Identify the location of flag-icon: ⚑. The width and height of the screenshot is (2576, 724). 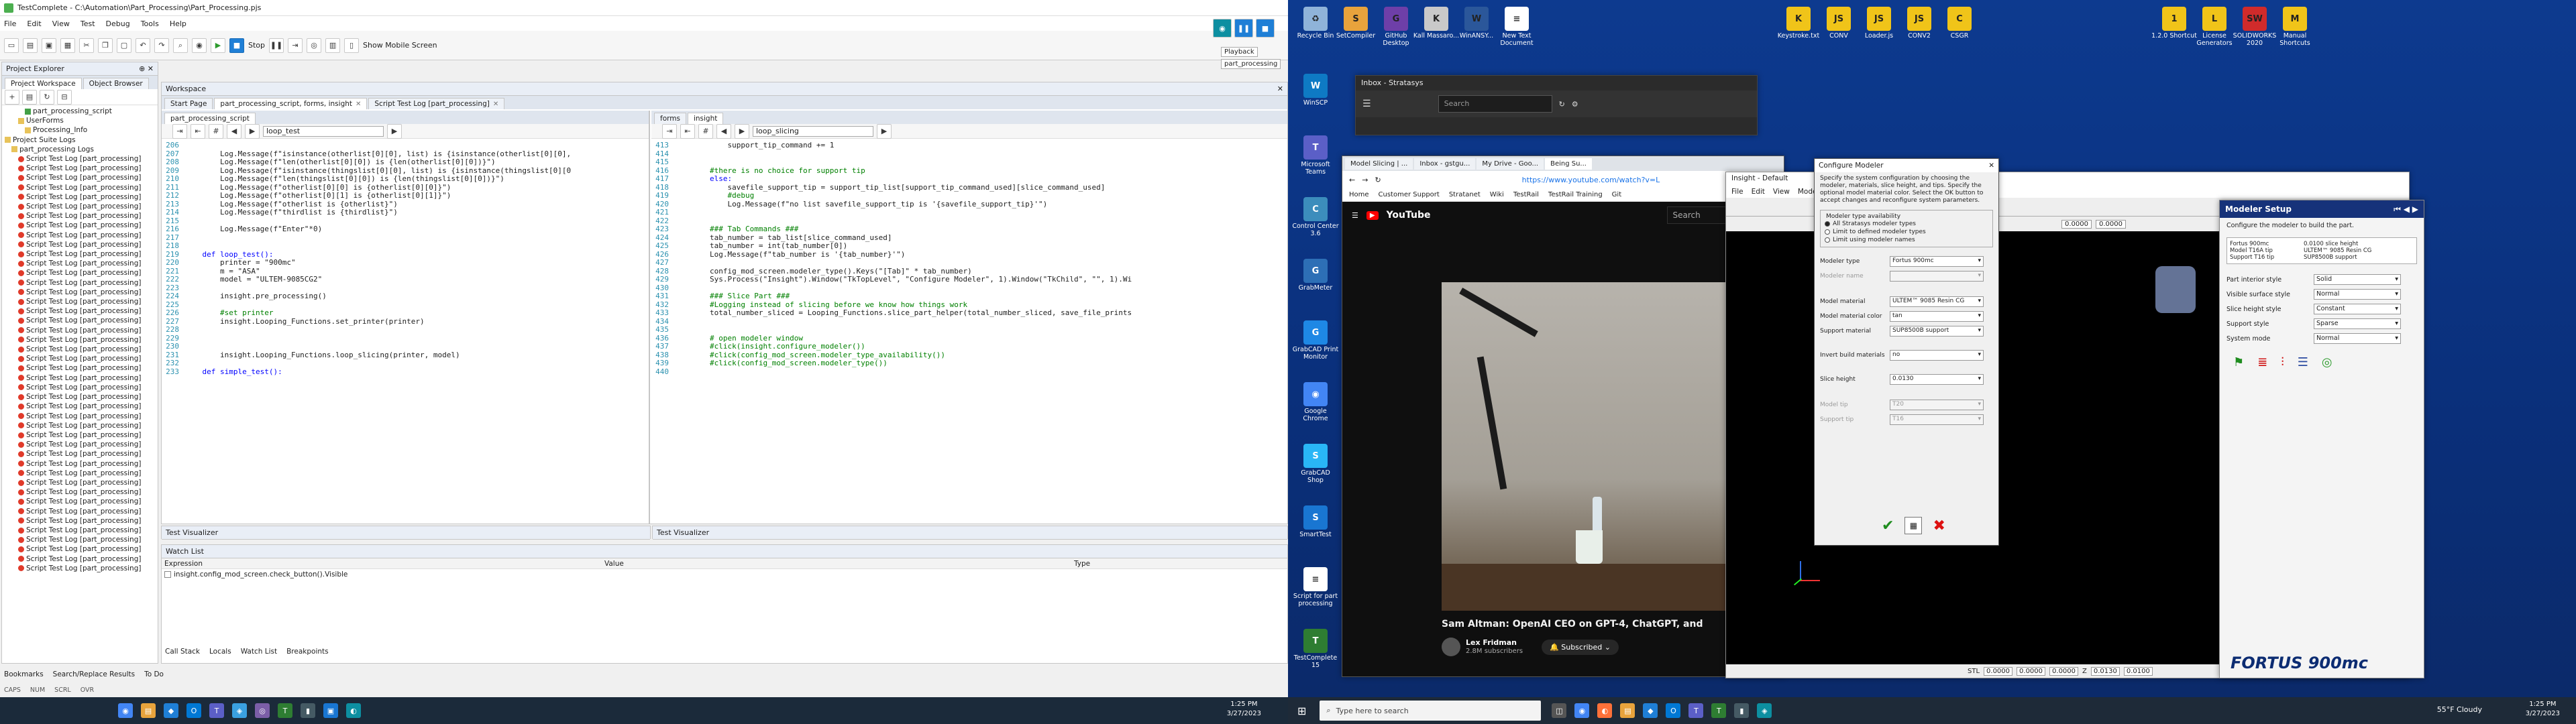
(2238, 362).